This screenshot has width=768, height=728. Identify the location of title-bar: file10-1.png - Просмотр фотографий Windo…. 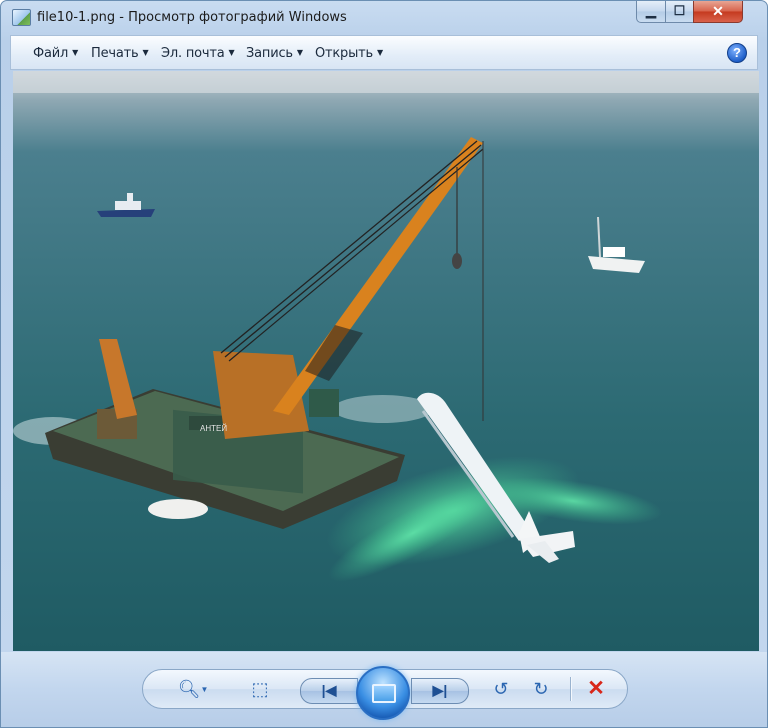
(384, 18).